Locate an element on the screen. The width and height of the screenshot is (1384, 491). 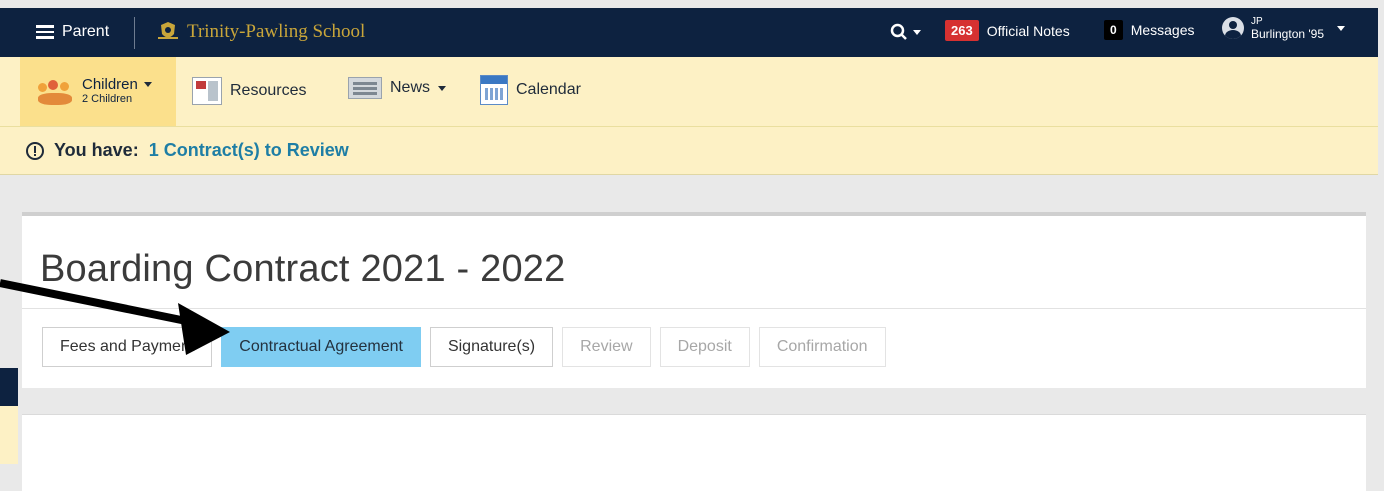
navbar-divider is located at coordinates (134, 33).